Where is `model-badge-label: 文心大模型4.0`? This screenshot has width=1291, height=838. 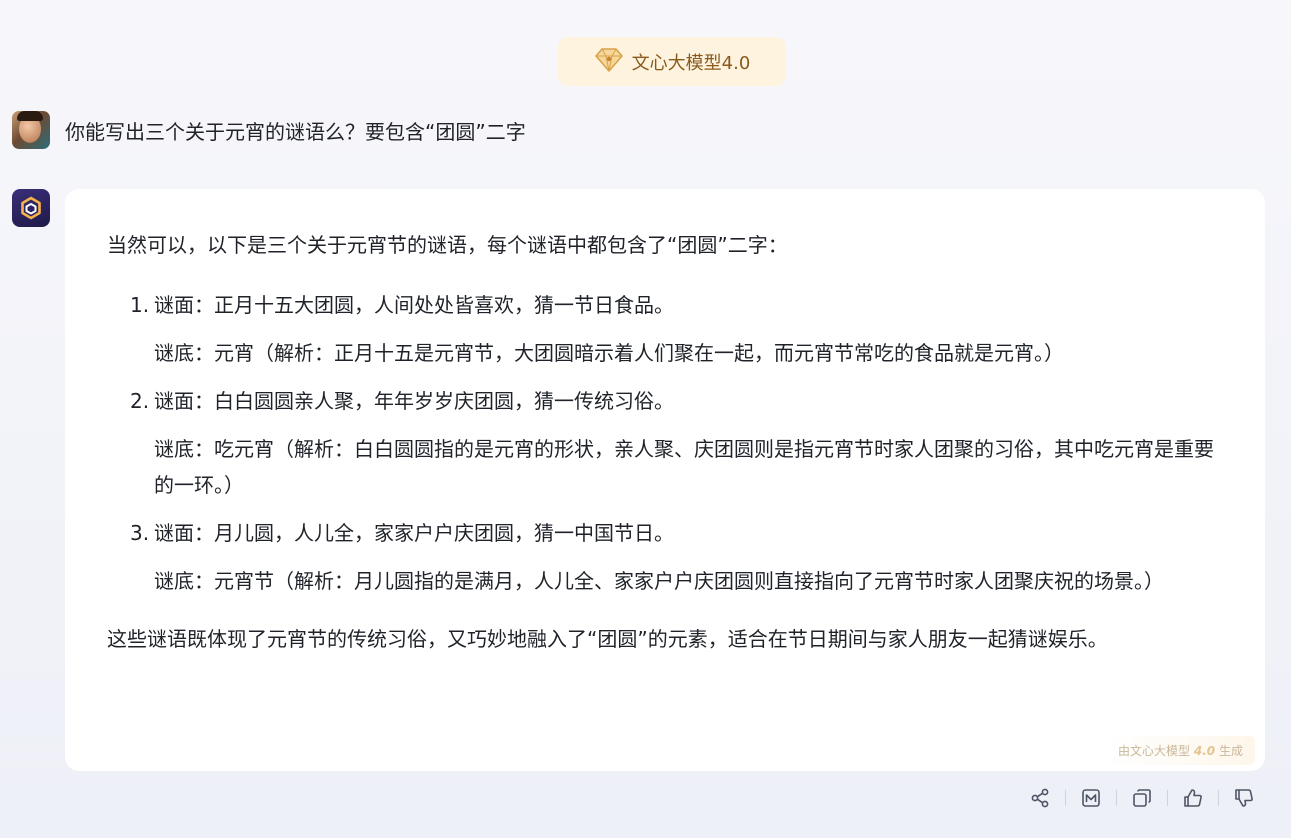
model-badge-label: 文心大模型4.0 is located at coordinates (691, 63).